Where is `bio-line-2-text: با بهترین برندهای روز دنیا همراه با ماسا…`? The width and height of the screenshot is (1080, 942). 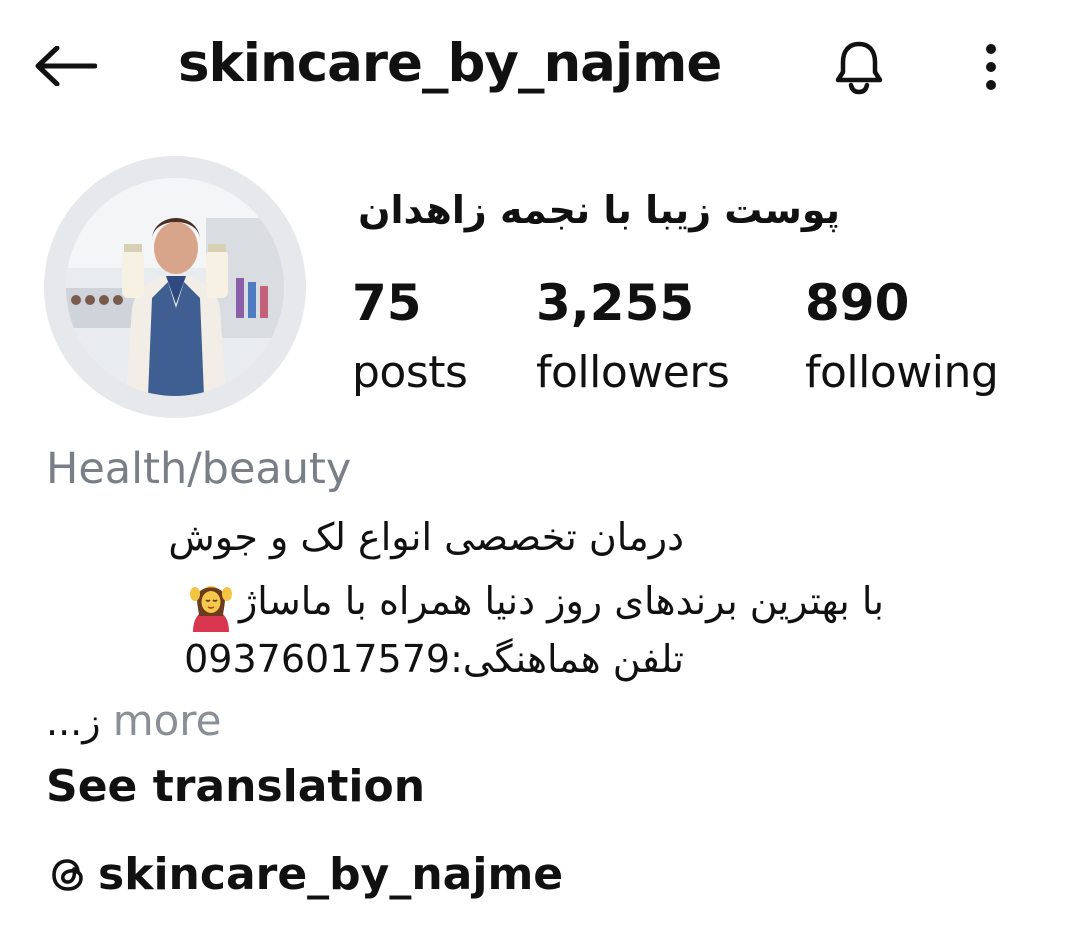
bio-line-2-text: با بهترین برندهای روز دنیا همراه با ماسا… is located at coordinates (561, 601).